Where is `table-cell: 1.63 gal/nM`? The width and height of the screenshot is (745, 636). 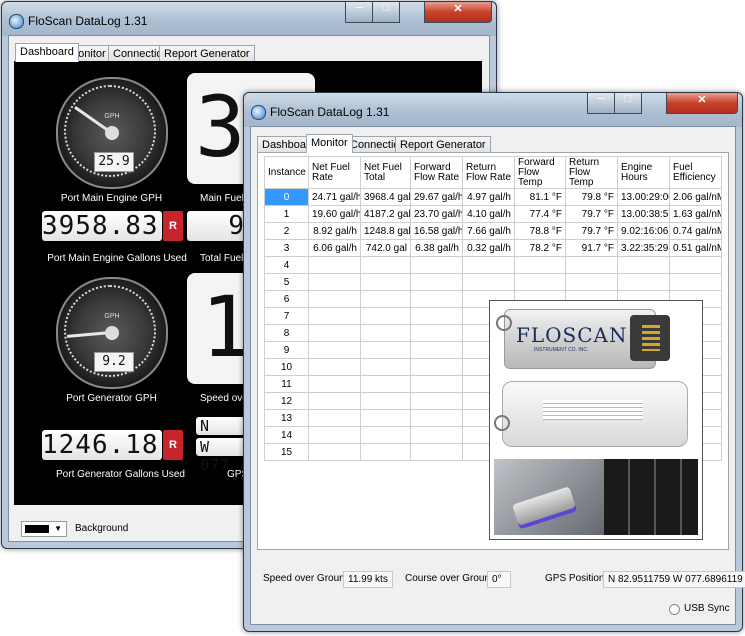
table-cell: 1.63 gal/nM is located at coordinates (695, 214).